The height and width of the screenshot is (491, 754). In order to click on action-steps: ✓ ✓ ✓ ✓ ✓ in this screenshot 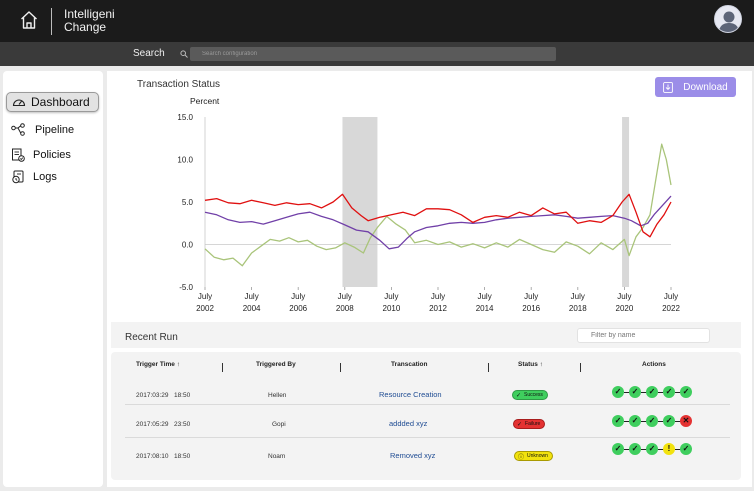, I will do `click(654, 392)`.